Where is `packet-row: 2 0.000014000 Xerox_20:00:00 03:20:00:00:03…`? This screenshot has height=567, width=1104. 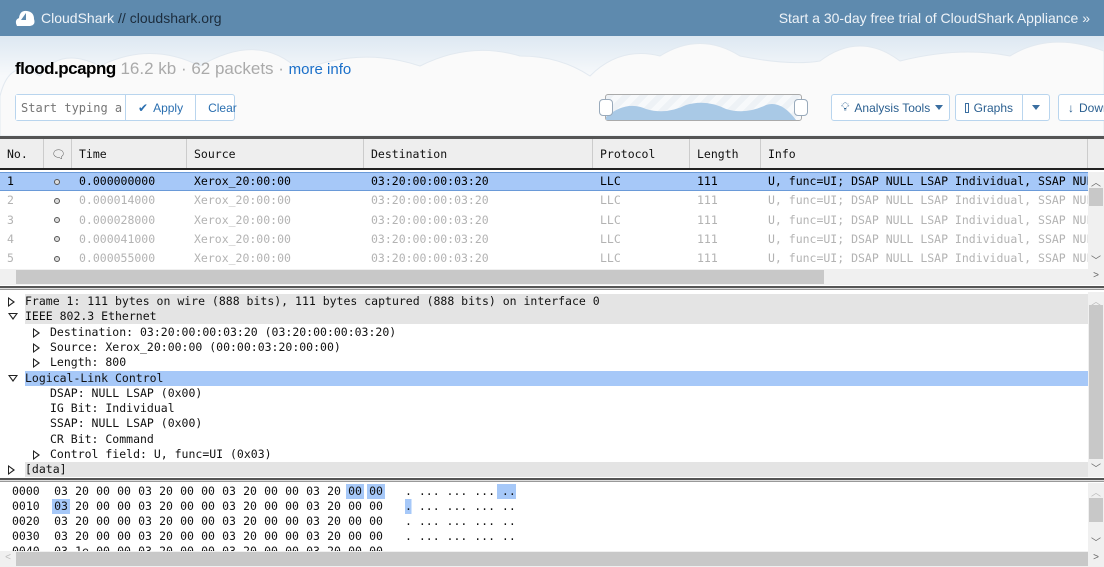 packet-row: 2 0.000014000 Xerox_20:00:00 03:20:00:00:03… is located at coordinates (544, 200).